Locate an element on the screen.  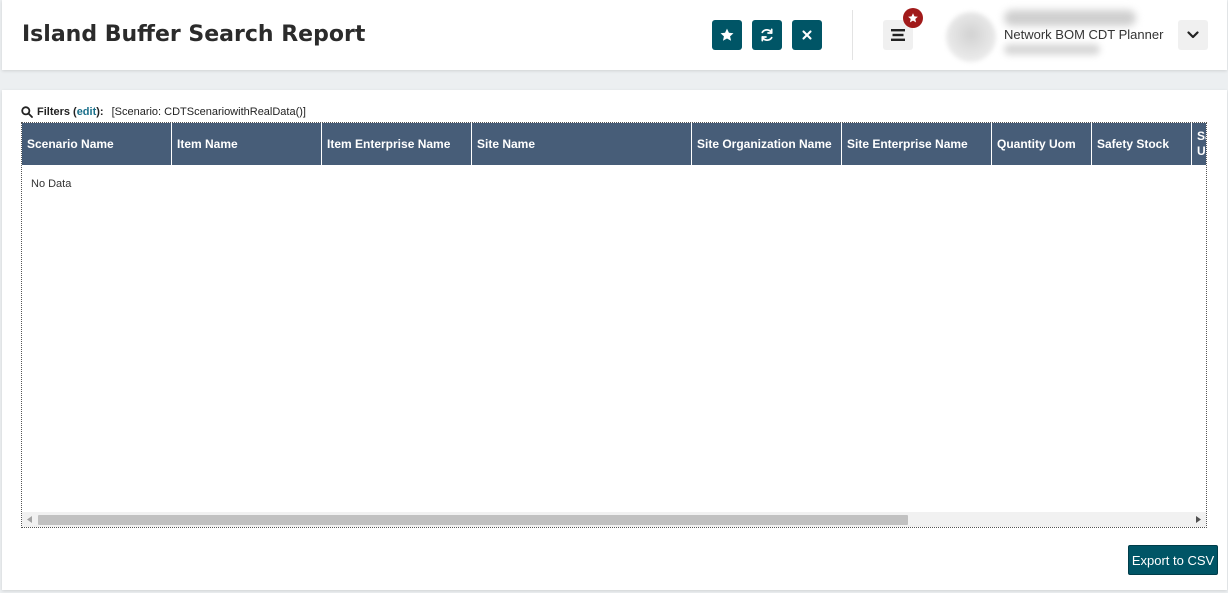
close-button is located at coordinates (807, 35).